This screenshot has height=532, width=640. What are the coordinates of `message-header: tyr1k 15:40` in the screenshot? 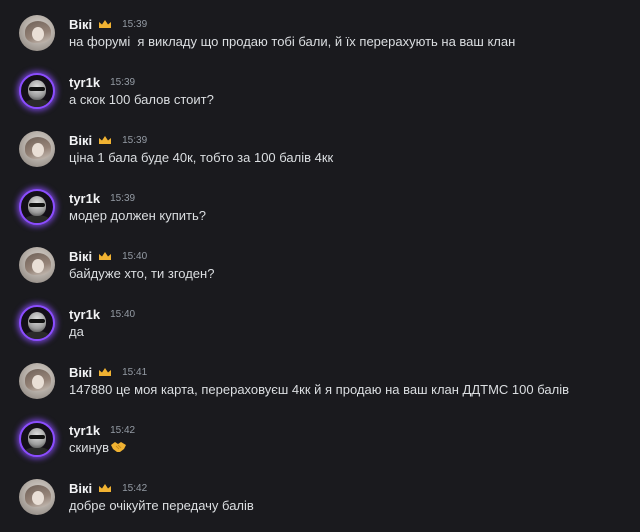 It's located at (102, 314).